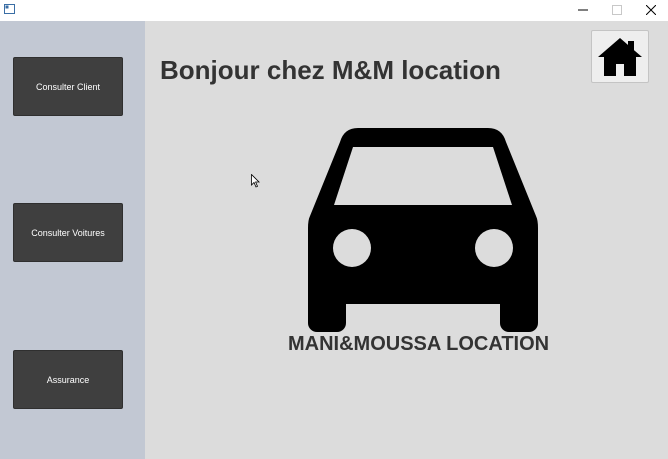 This screenshot has height=459, width=668. I want to click on consulter-voitures-label: Consulter Voitures, so click(68, 232).